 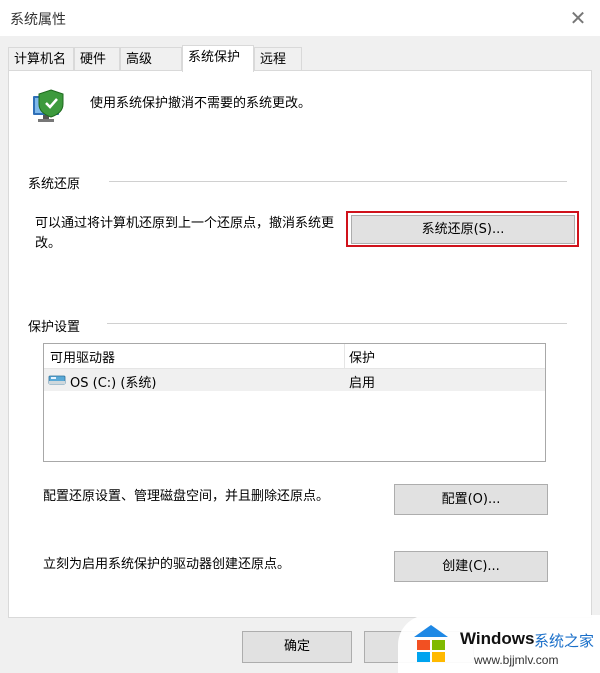 What do you see at coordinates (344, 356) in the screenshot?
I see `column-separator` at bounding box center [344, 356].